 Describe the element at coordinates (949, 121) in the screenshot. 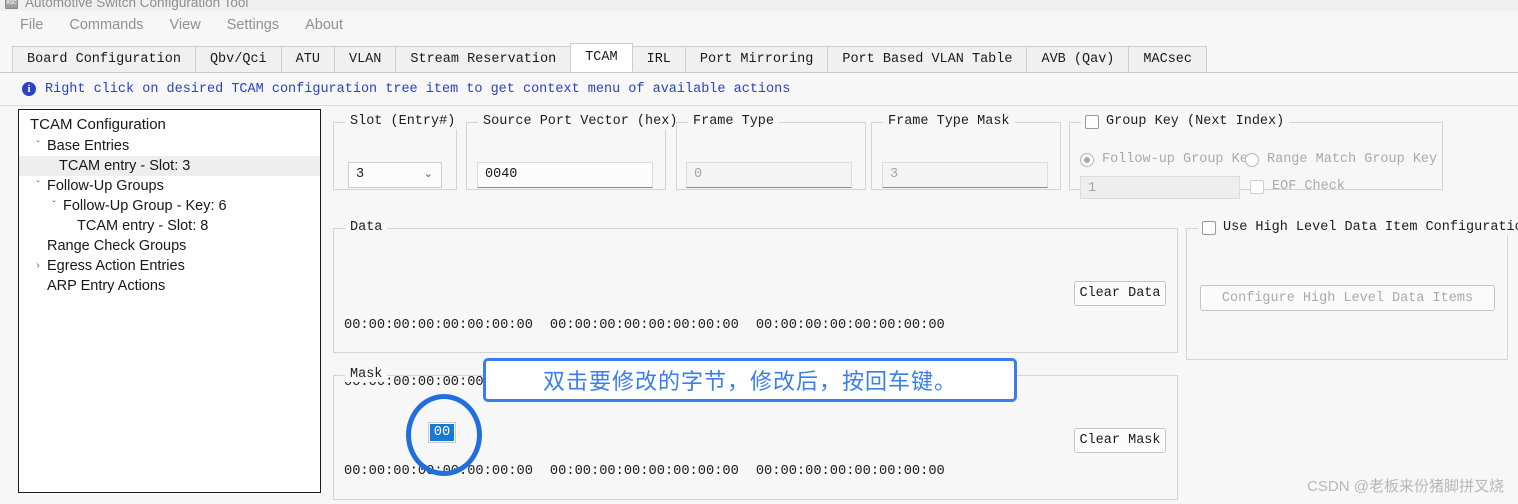

I see `frame-type-mask-legend: Frame Type Mask` at that location.